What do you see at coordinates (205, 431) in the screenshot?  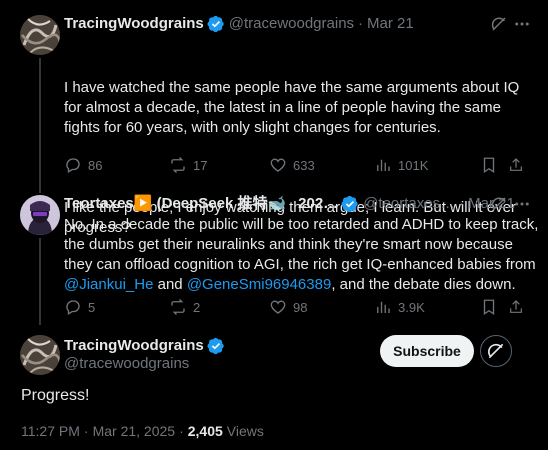 I see `views-total: 2,405` at bounding box center [205, 431].